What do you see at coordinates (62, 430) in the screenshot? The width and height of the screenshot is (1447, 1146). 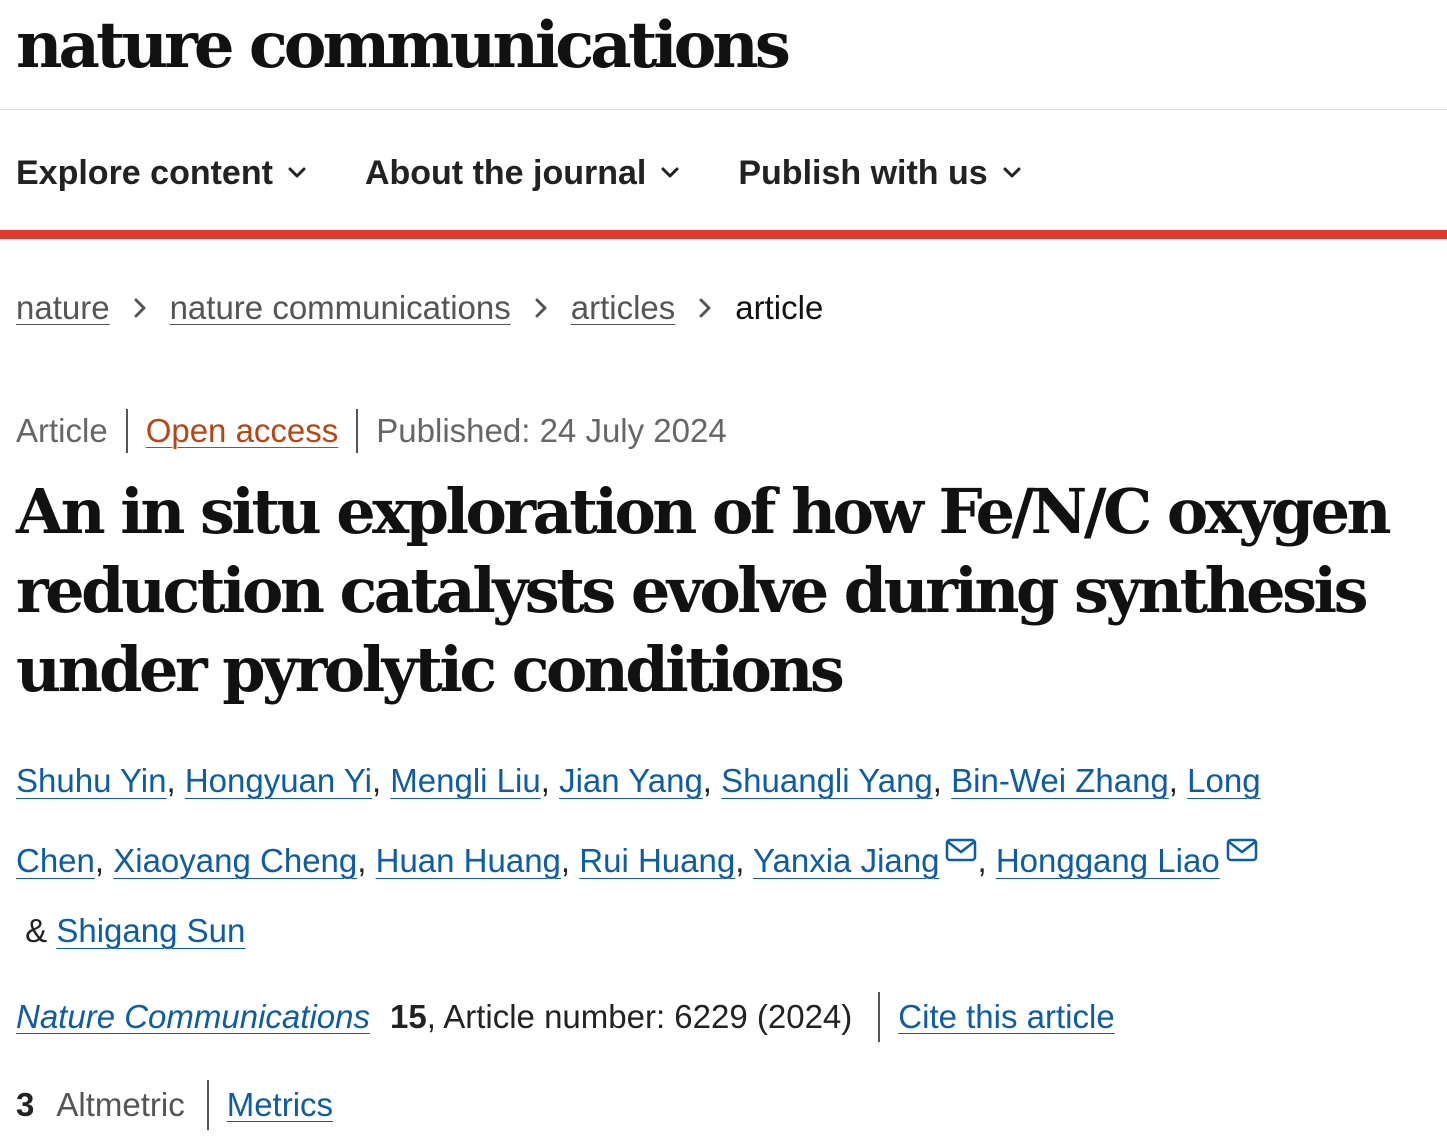 I see `article-type: Article` at bounding box center [62, 430].